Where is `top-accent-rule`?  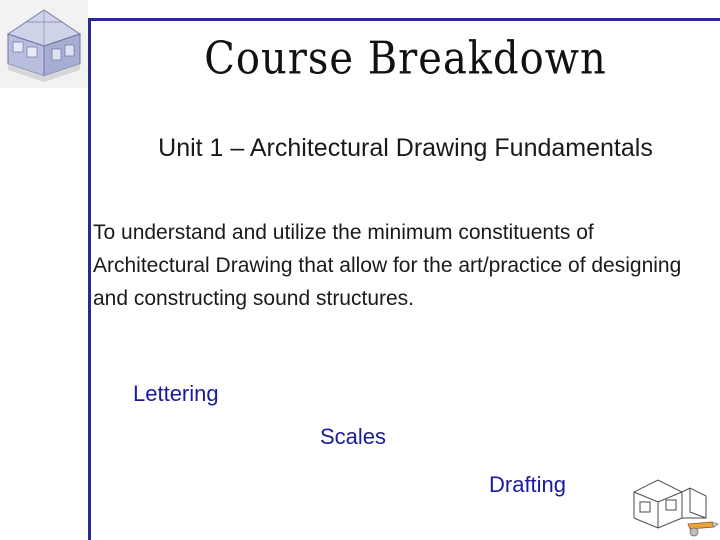
top-accent-rule is located at coordinates (404, 19).